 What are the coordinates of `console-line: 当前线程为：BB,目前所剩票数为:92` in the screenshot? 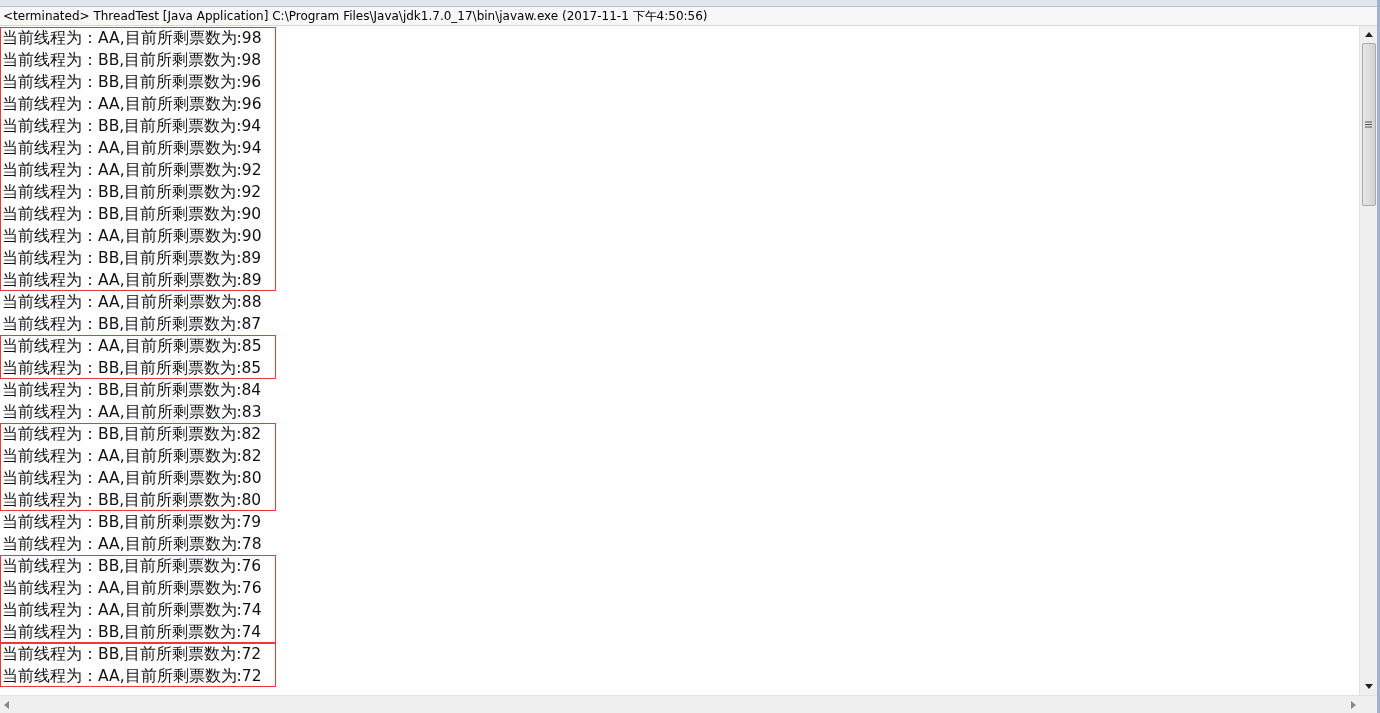 It's located at (131, 192).